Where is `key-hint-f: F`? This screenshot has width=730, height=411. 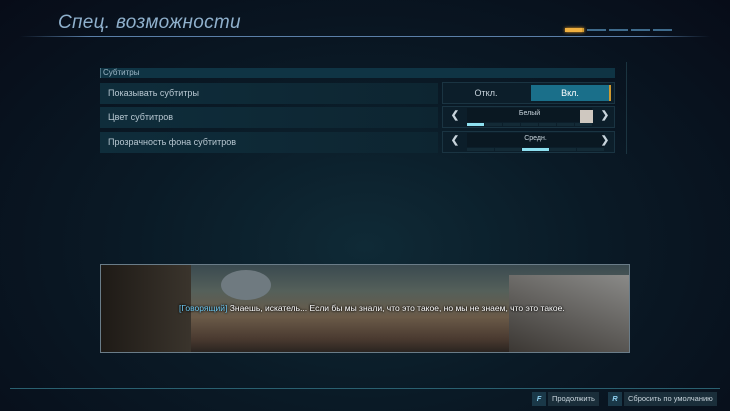
key-hint-f: F is located at coordinates (539, 399).